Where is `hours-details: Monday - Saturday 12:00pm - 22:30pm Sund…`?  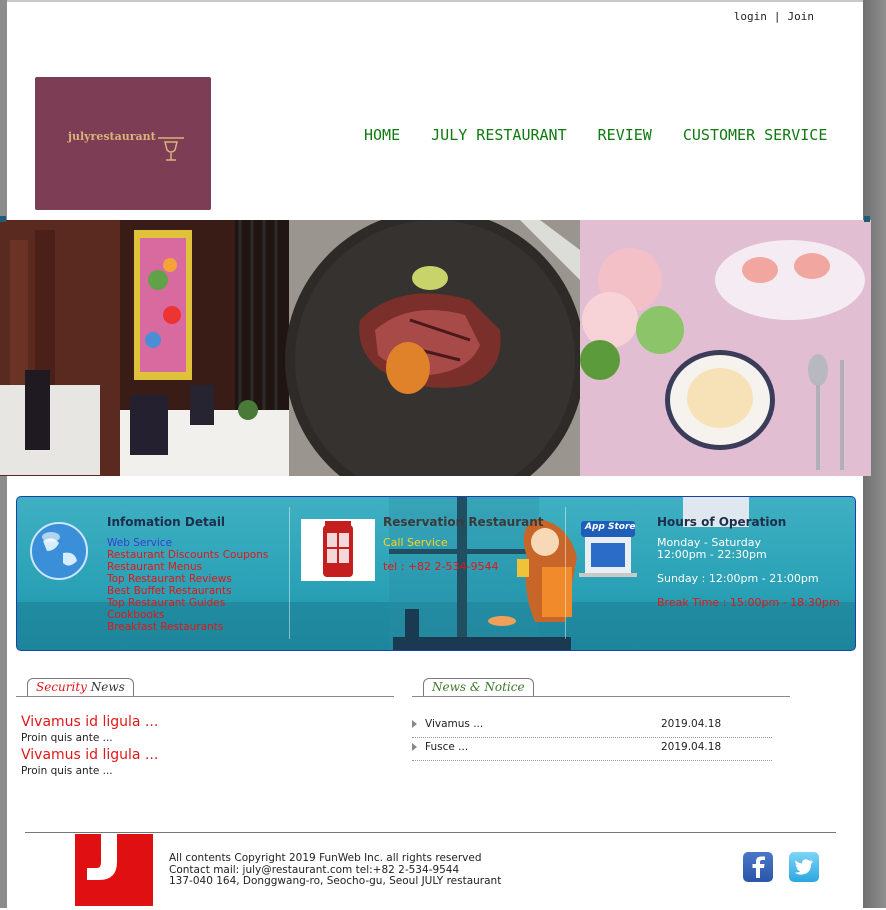
hours-details: Monday - Saturday 12:00pm - 22:30pm Sund… is located at coordinates (748, 573).